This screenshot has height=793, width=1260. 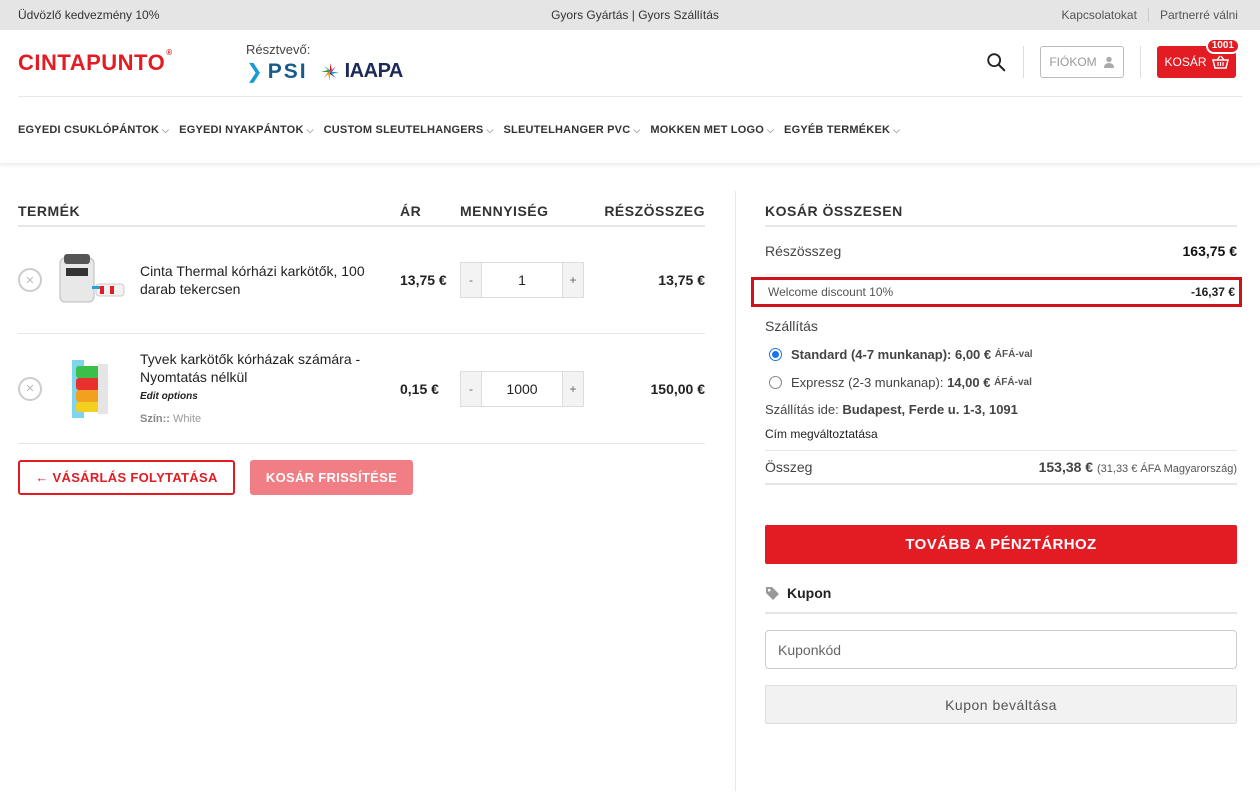 I want to click on quantity-input: 1000, so click(x=522, y=388).